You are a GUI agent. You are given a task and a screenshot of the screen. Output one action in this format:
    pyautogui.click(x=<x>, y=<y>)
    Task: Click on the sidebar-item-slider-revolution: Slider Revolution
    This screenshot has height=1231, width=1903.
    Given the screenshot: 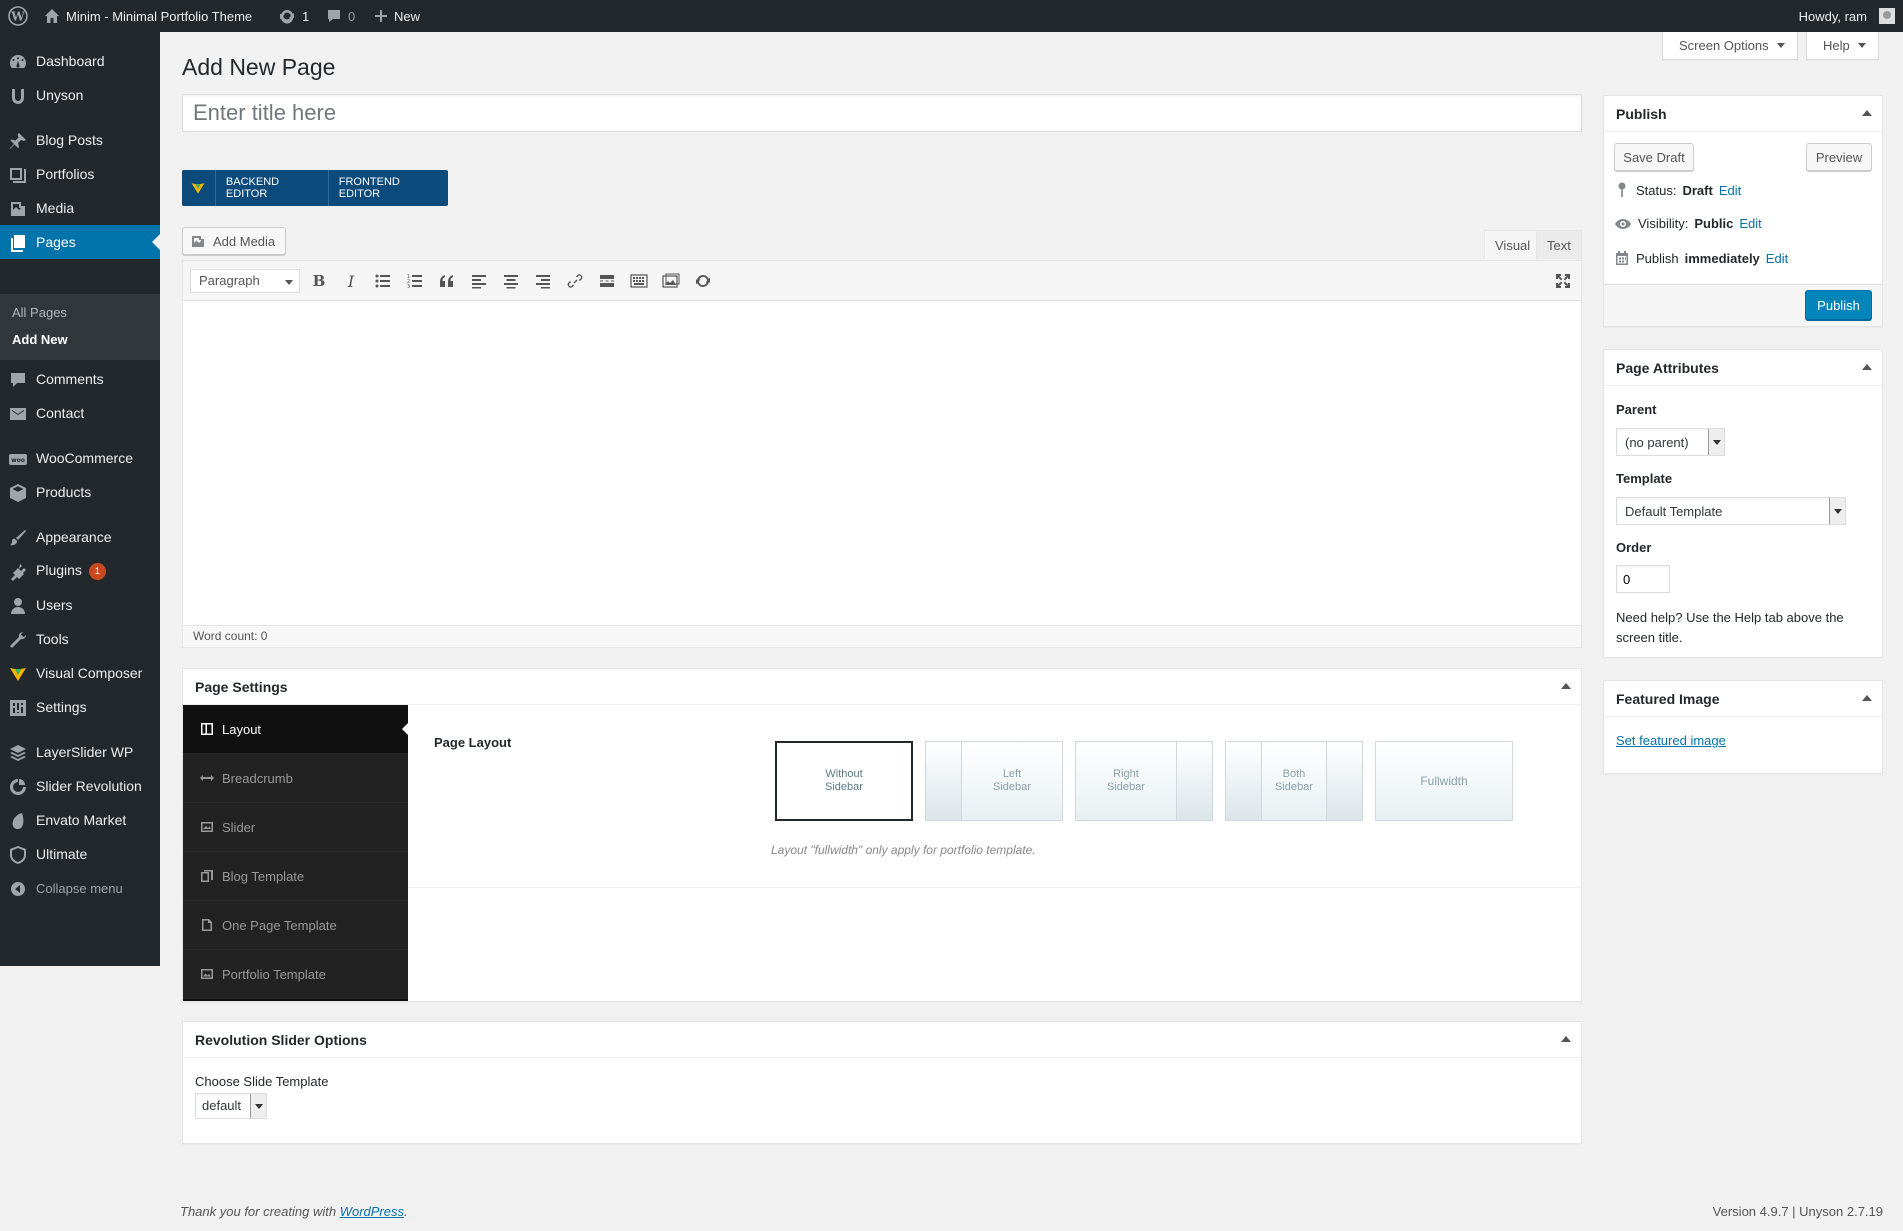 What is the action you would take?
    pyautogui.click(x=80, y=786)
    